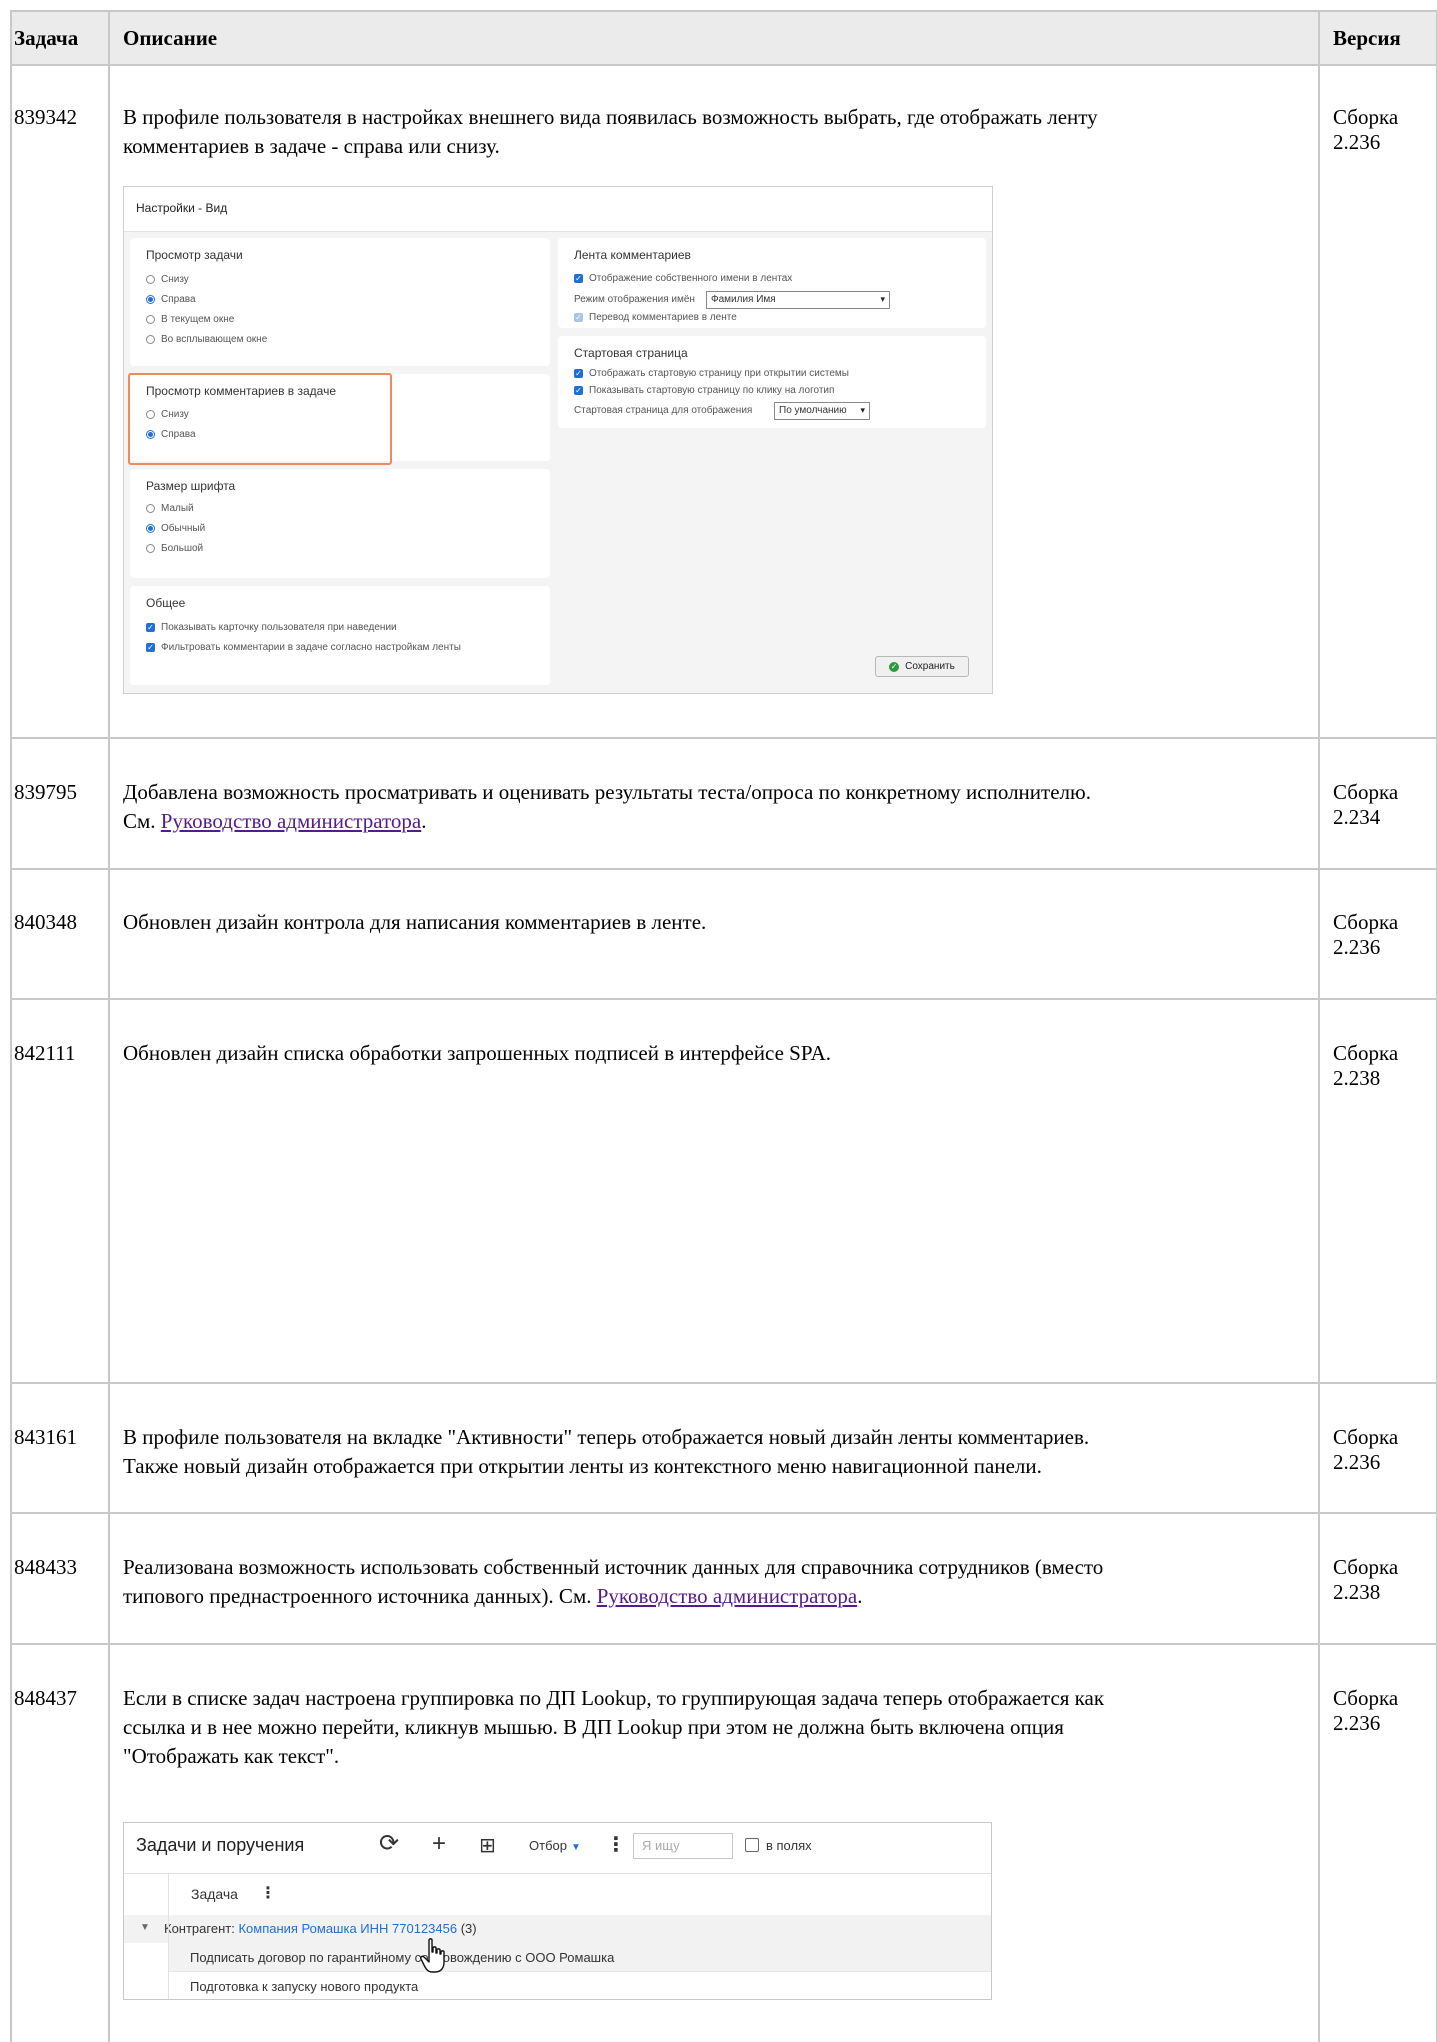  I want to click on name-mode-select: Фамилия Имя ▾, so click(798, 300).